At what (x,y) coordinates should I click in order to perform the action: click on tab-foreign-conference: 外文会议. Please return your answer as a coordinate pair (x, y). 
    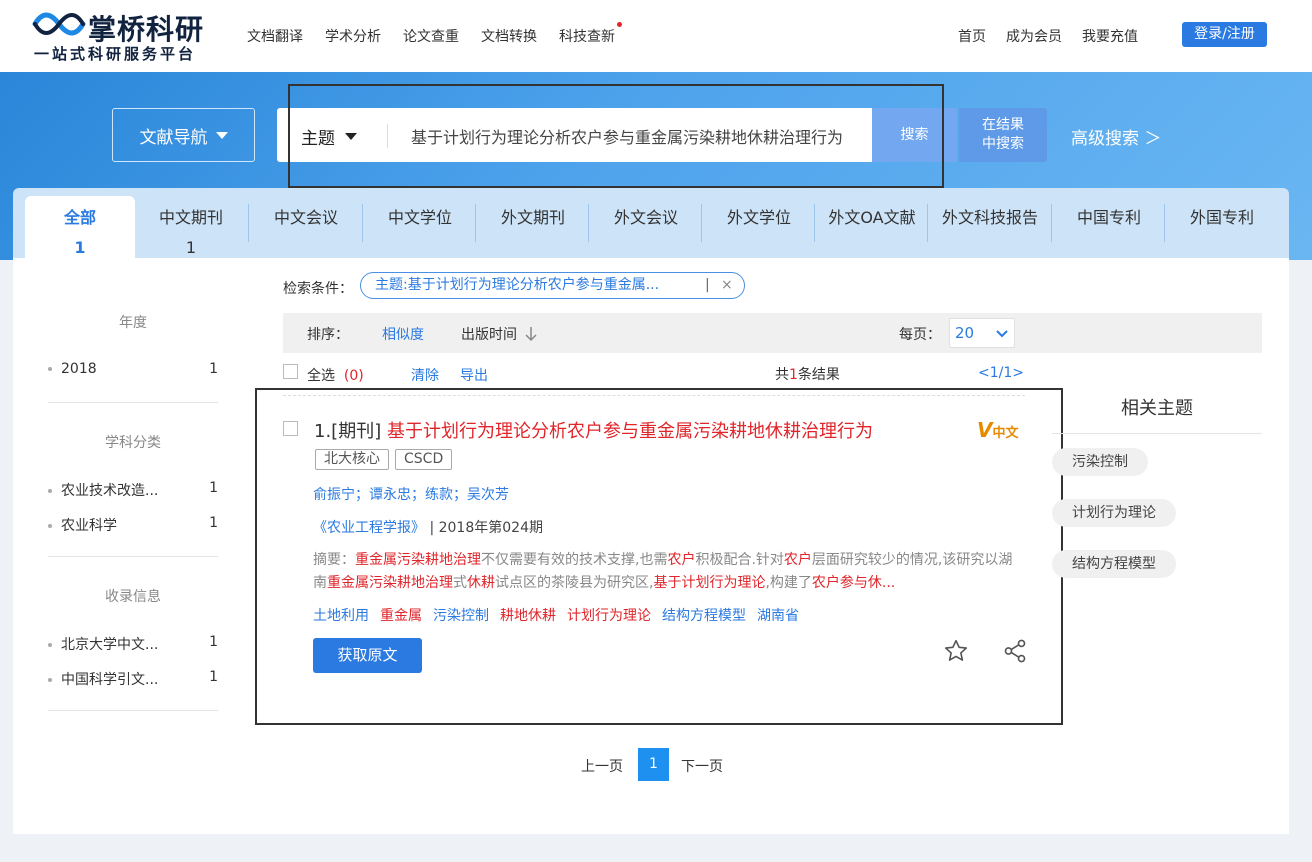
    Looking at the image, I should click on (646, 227).